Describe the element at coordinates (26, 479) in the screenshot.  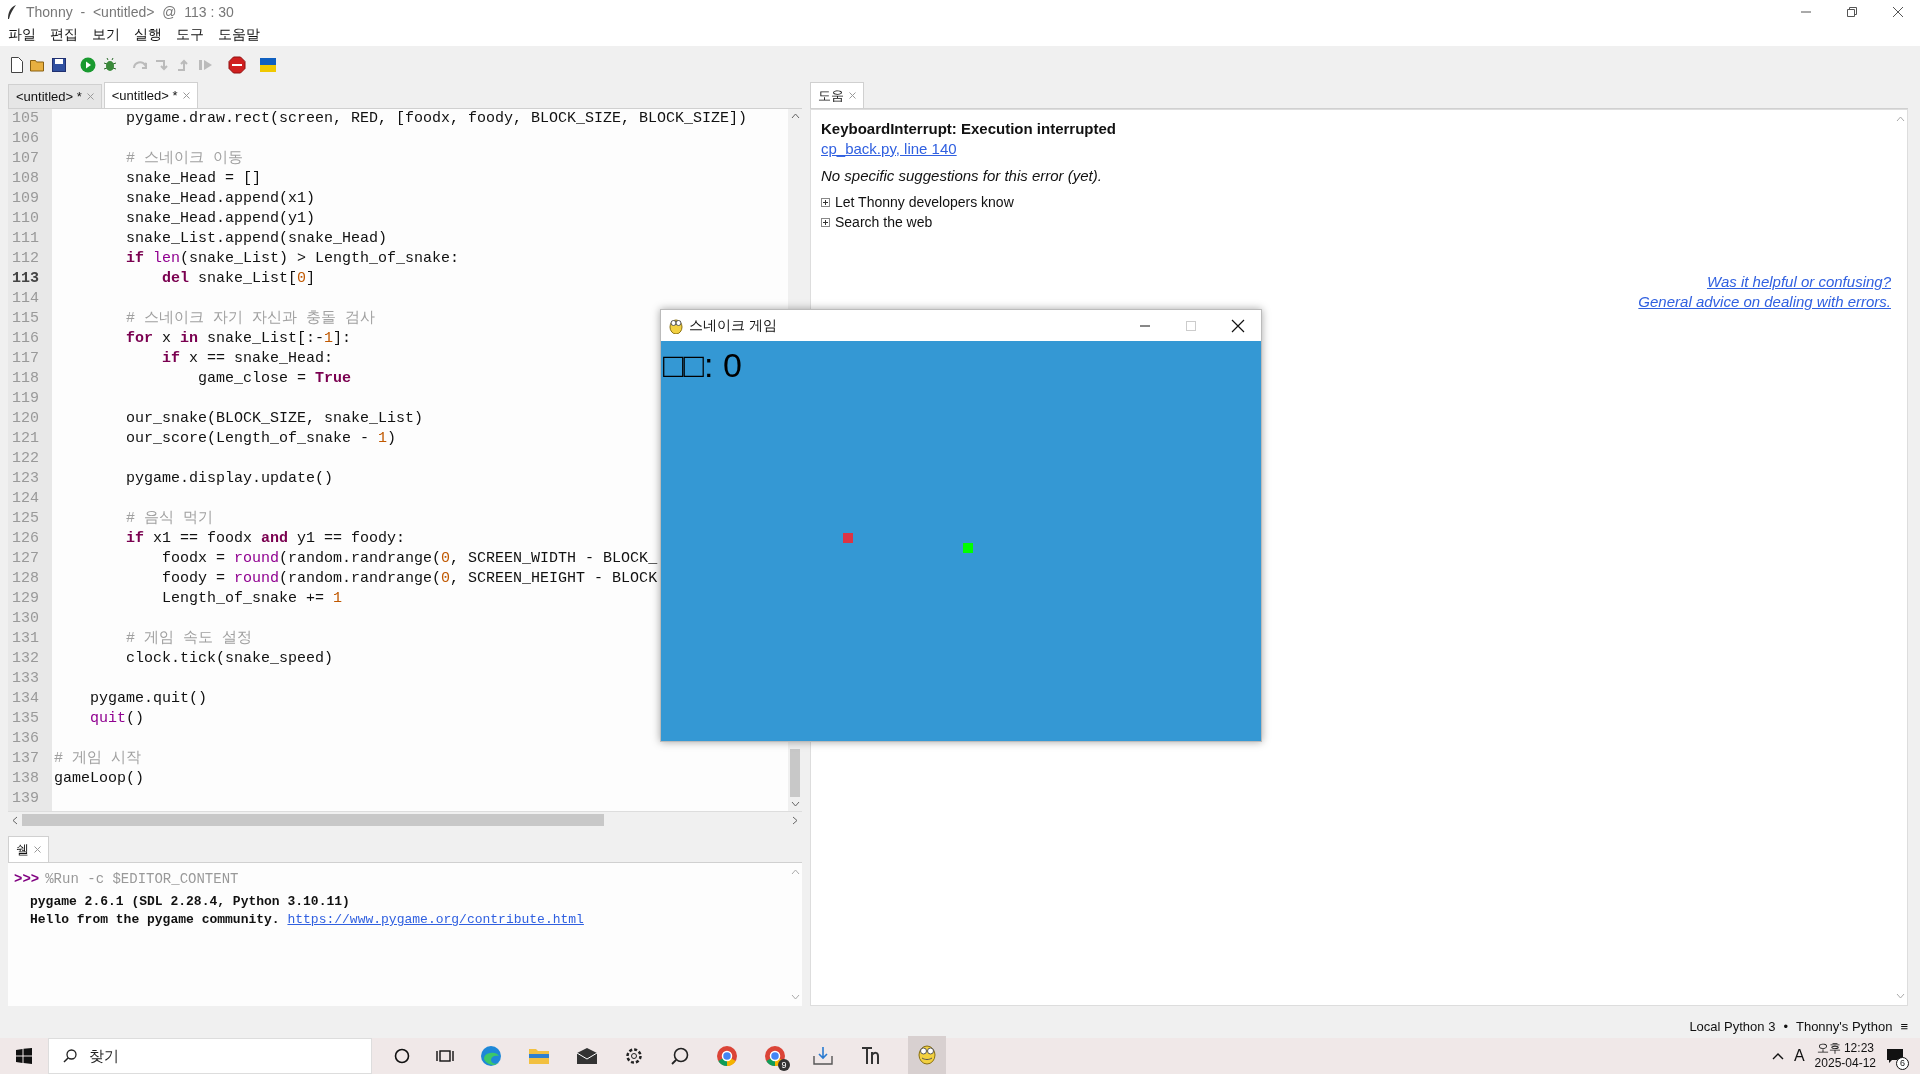
I see `line-number: 123` at that location.